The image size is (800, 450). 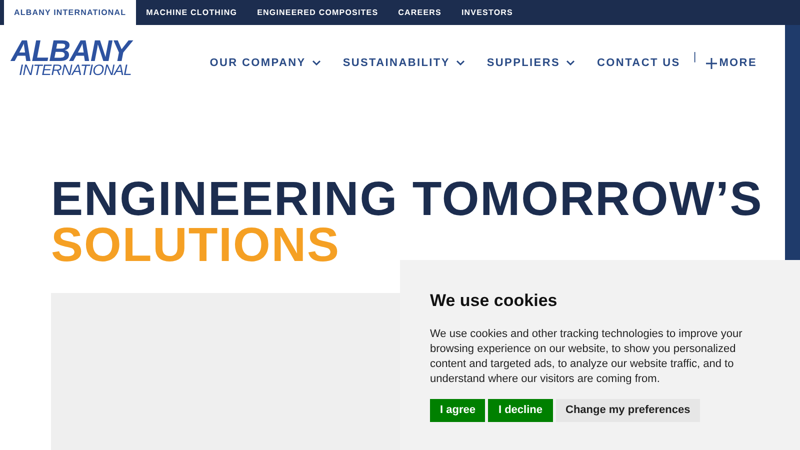 What do you see at coordinates (70, 12) in the screenshot?
I see `site-tab: ALBANY INTERNATIONAL` at bounding box center [70, 12].